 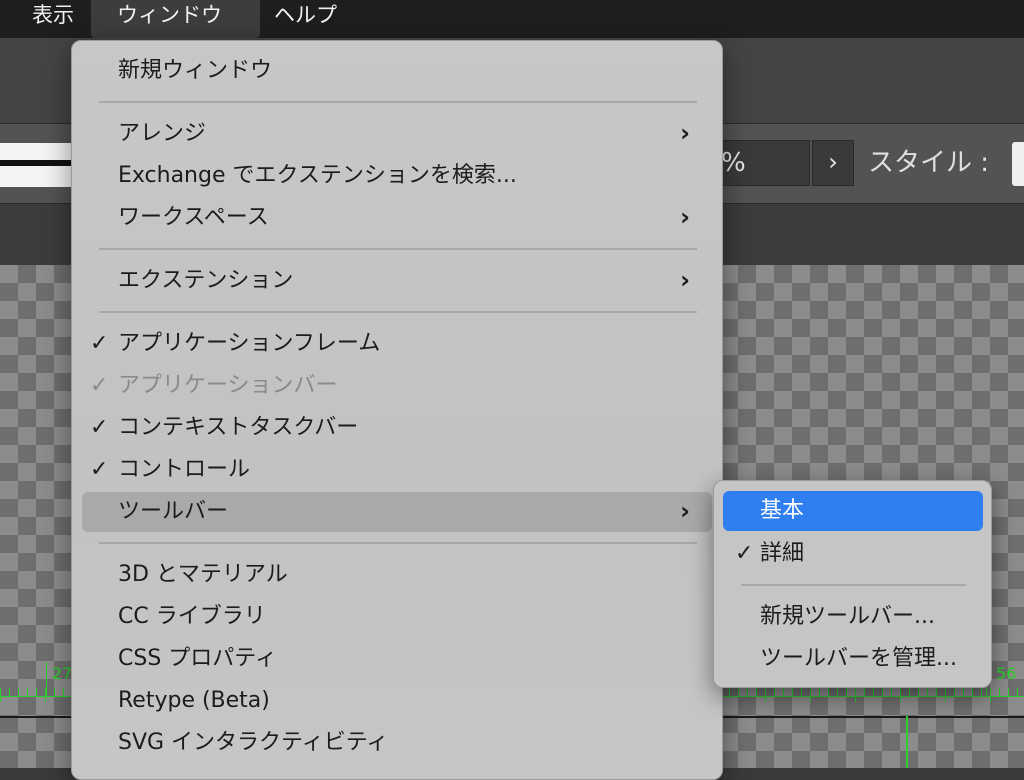 What do you see at coordinates (194, 700) in the screenshot?
I see `menu-item-label: Retype (Beta)` at bounding box center [194, 700].